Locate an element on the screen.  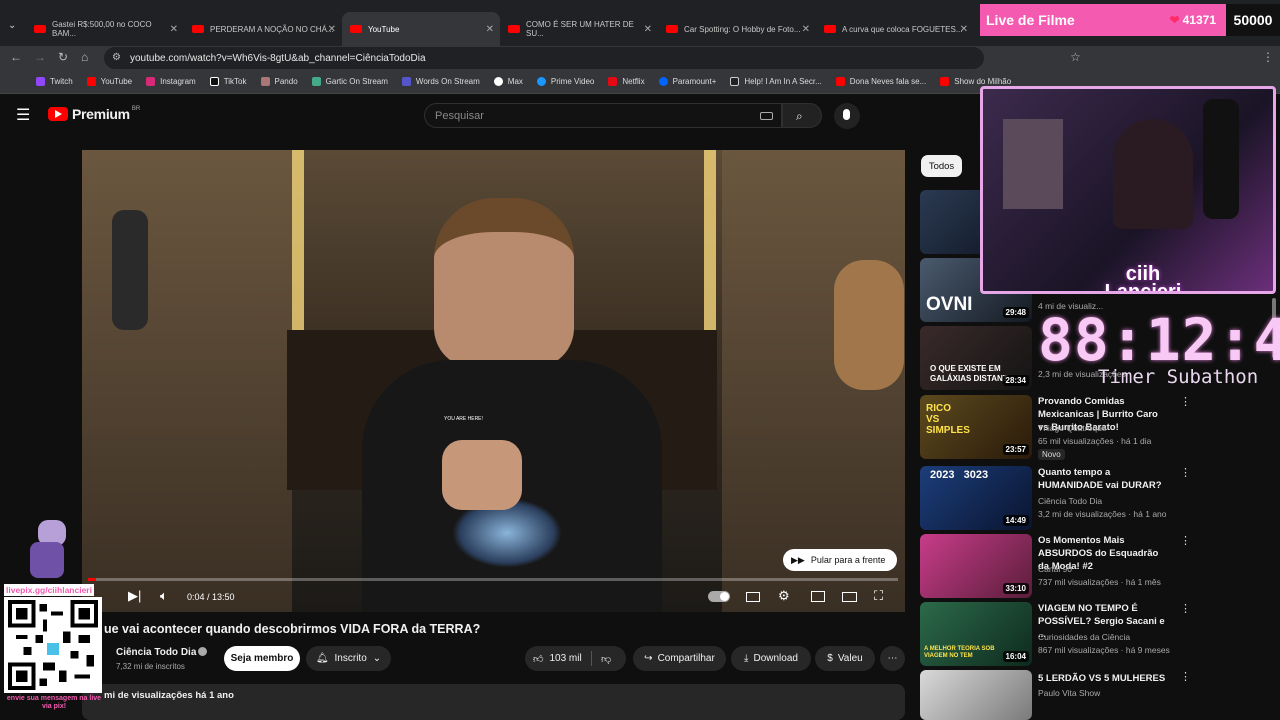
bookmark-show: Show do Milhão is located at coordinates (975, 81).